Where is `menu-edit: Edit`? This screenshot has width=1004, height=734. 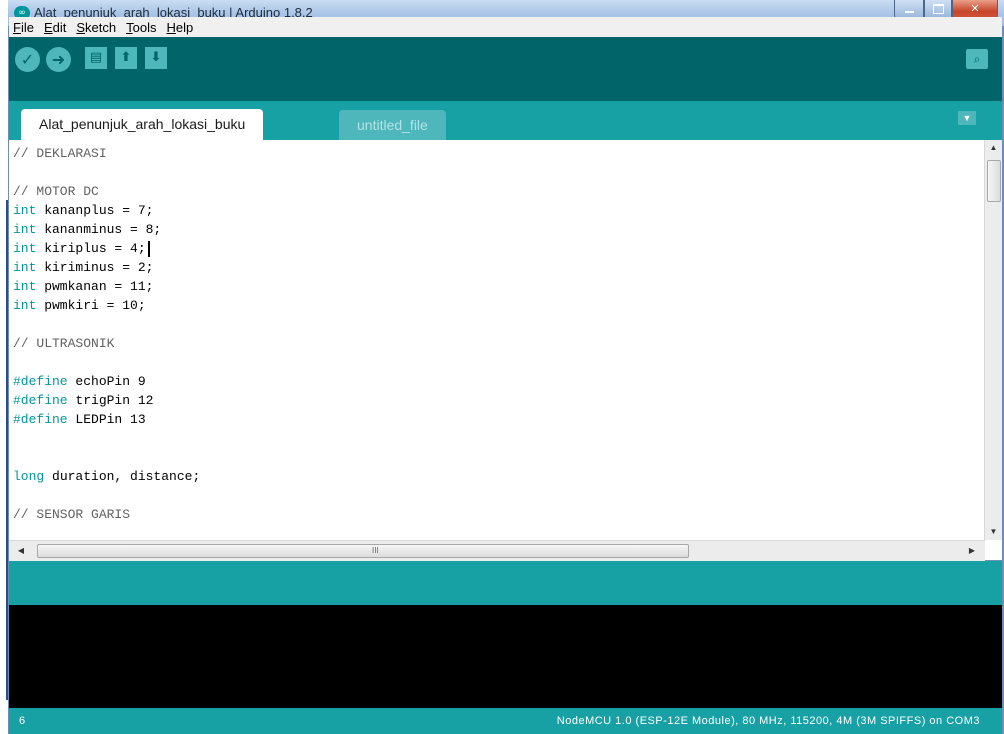 menu-edit: Edit is located at coordinates (56, 27).